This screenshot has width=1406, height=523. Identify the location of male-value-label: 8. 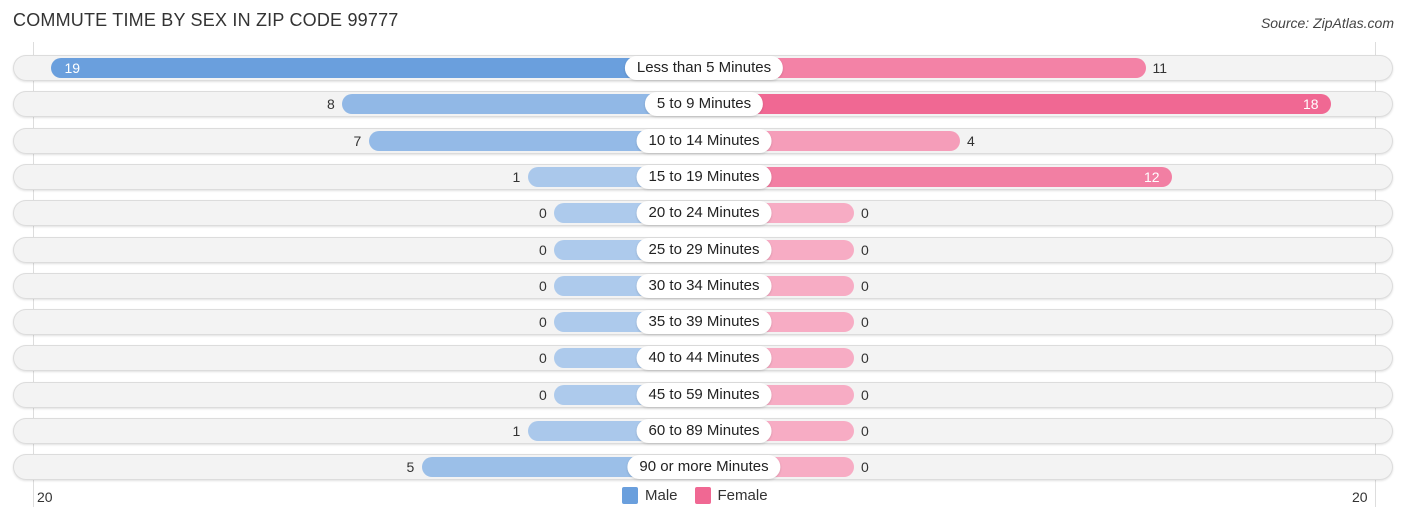
(331, 104).